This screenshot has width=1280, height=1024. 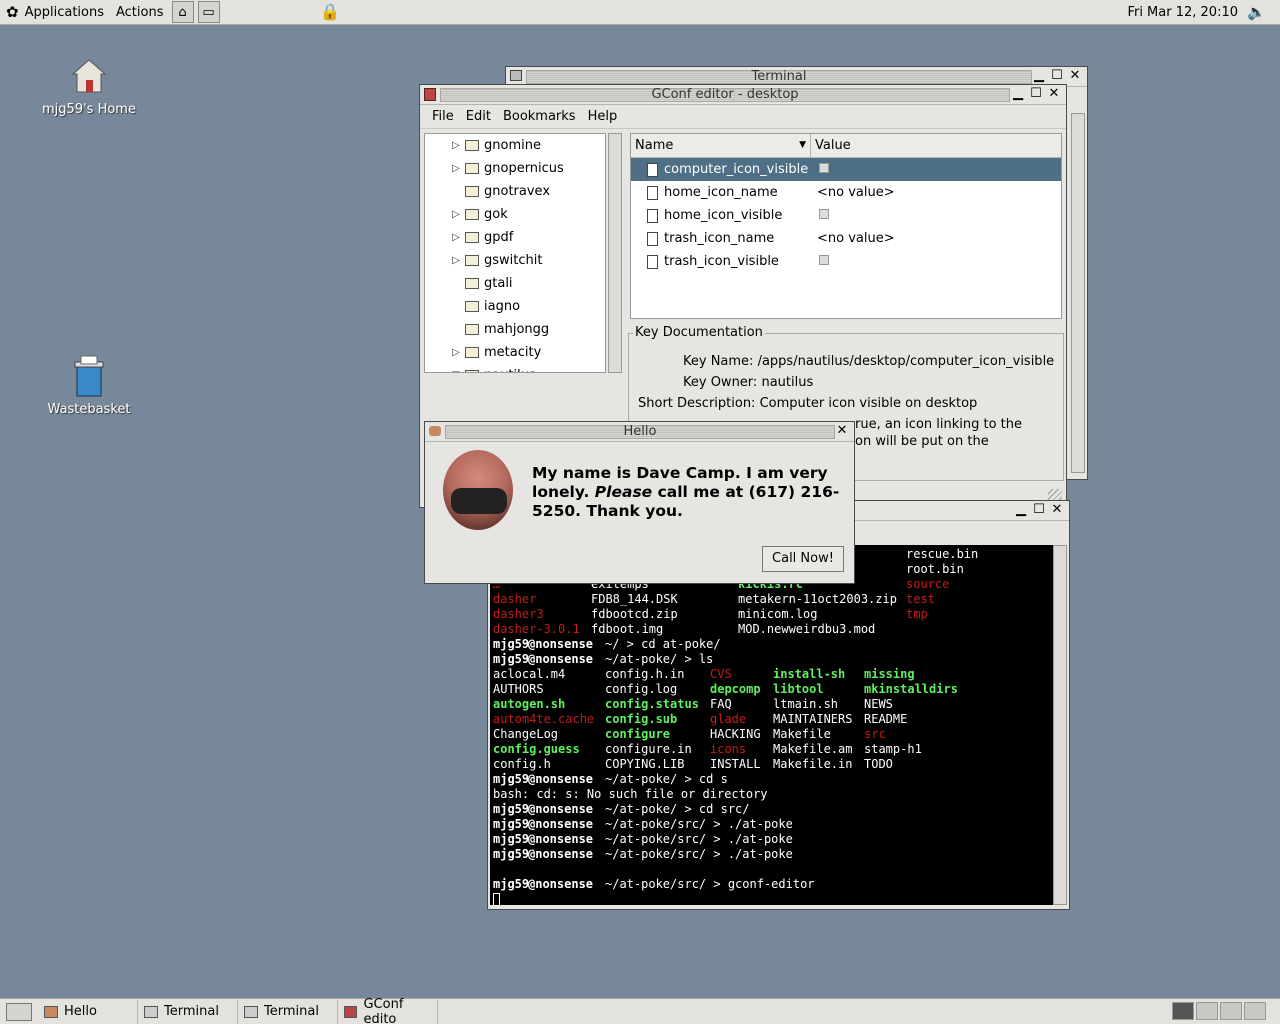 What do you see at coordinates (846, 261) in the screenshot?
I see `key-row: trash_icon_visible` at bounding box center [846, 261].